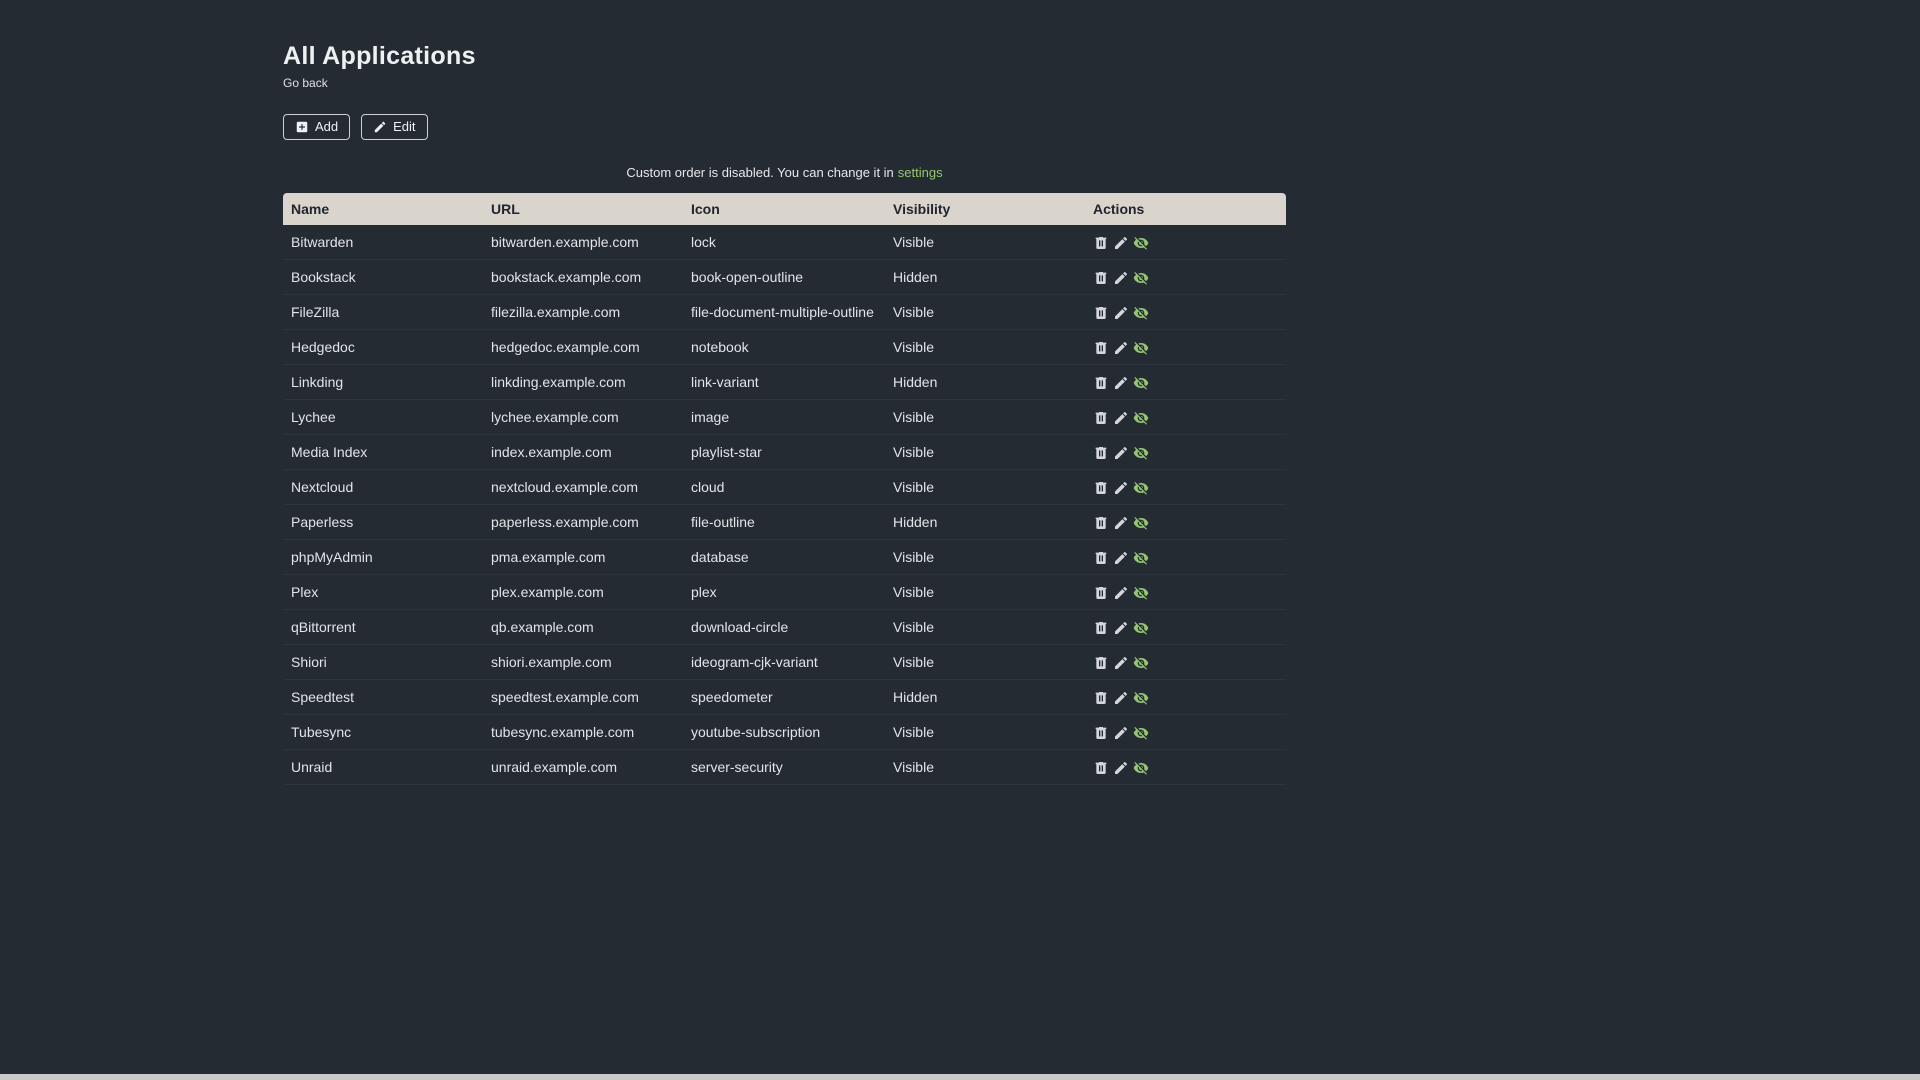  What do you see at coordinates (383, 522) in the screenshot?
I see `app-name: Paperless` at bounding box center [383, 522].